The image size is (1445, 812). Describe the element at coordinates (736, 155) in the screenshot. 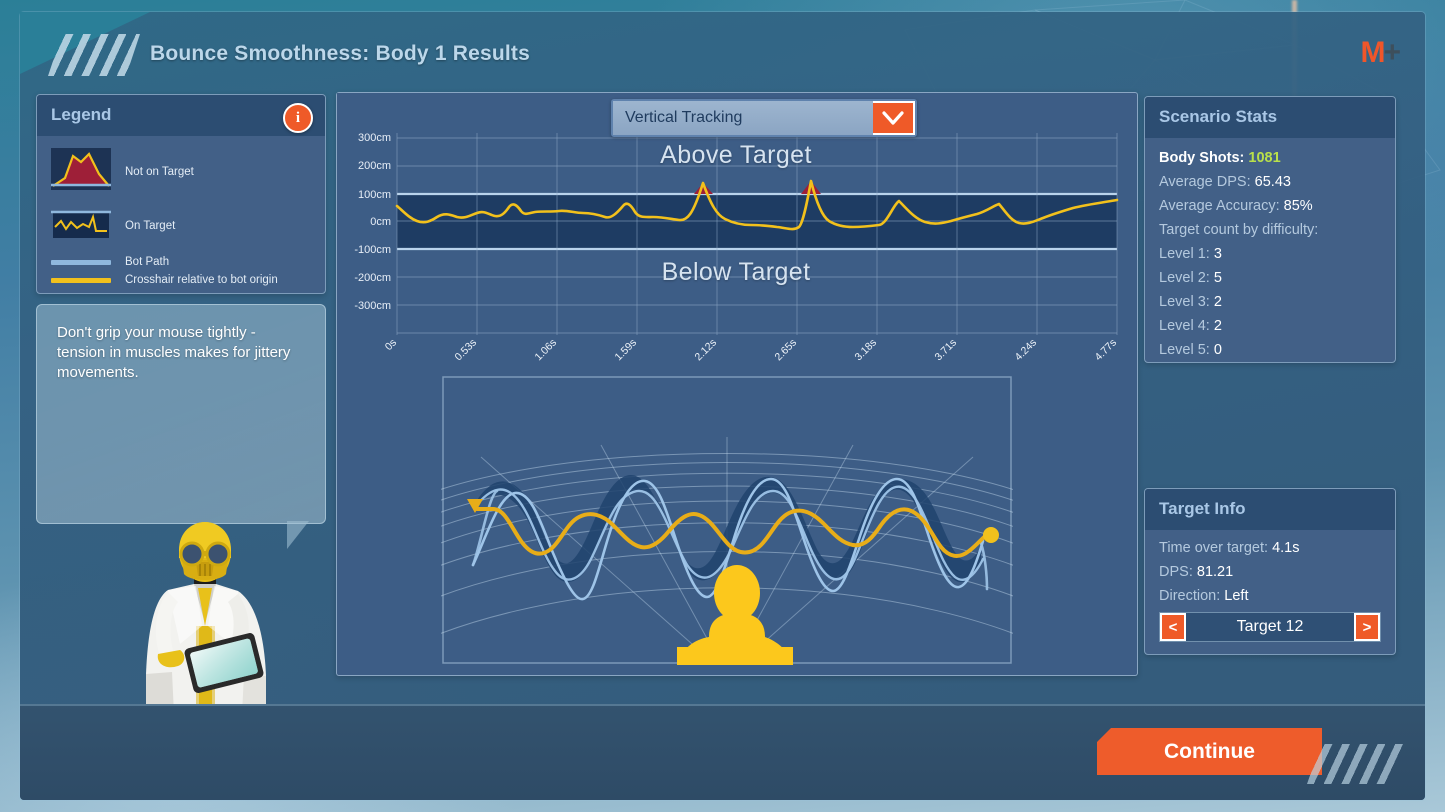

I see `above-target-label: Above Target` at that location.